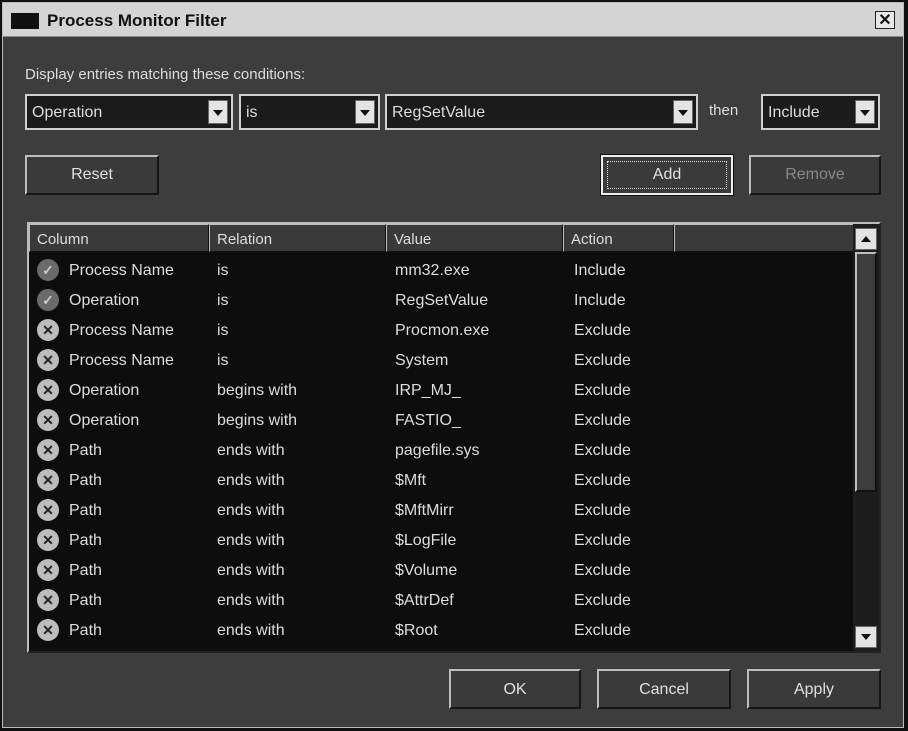 Image resolution: width=908 pixels, height=731 pixels. What do you see at coordinates (866, 239) in the screenshot?
I see `scroll-up-button` at bounding box center [866, 239].